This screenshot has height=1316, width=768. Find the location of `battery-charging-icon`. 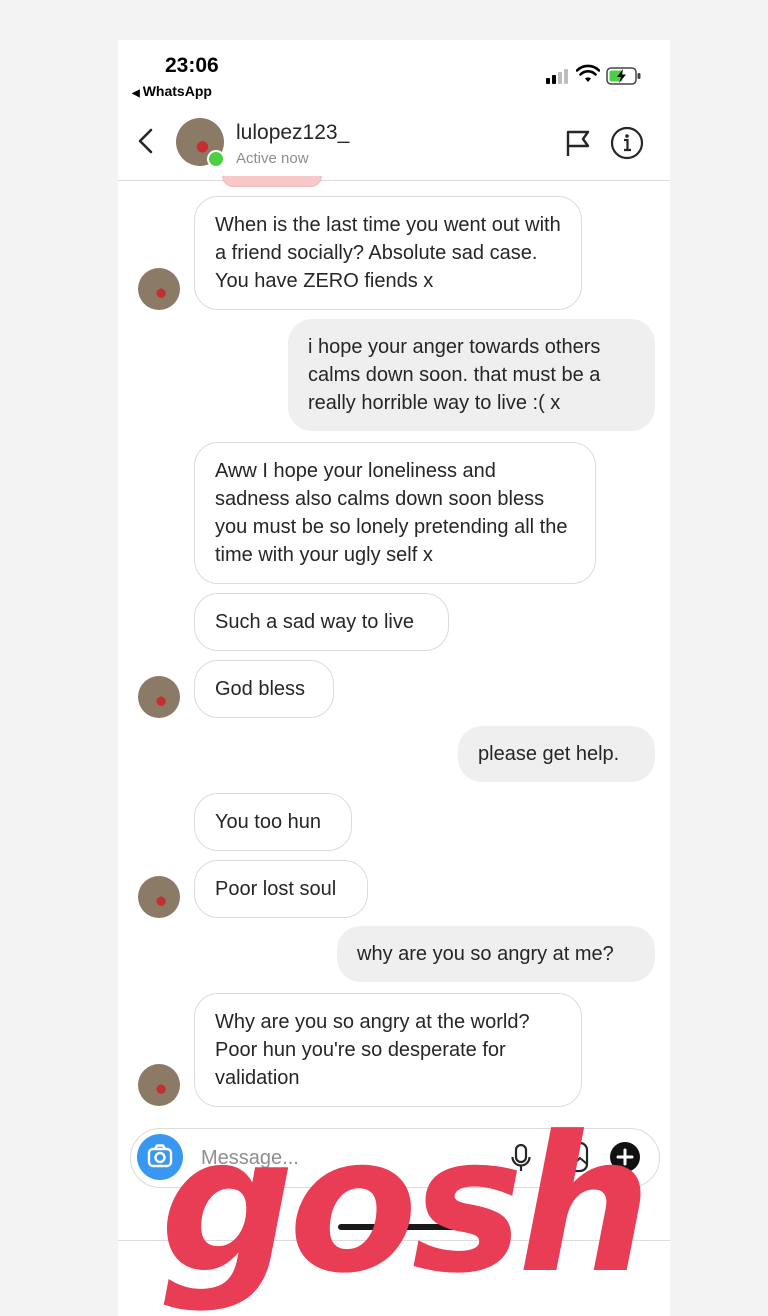

battery-charging-icon is located at coordinates (623, 76).